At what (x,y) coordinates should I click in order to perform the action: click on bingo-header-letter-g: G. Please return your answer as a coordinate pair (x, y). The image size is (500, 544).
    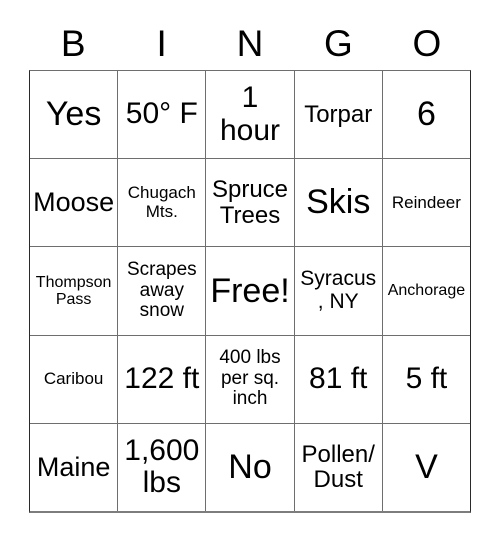
    Looking at the image, I should click on (338, 43).